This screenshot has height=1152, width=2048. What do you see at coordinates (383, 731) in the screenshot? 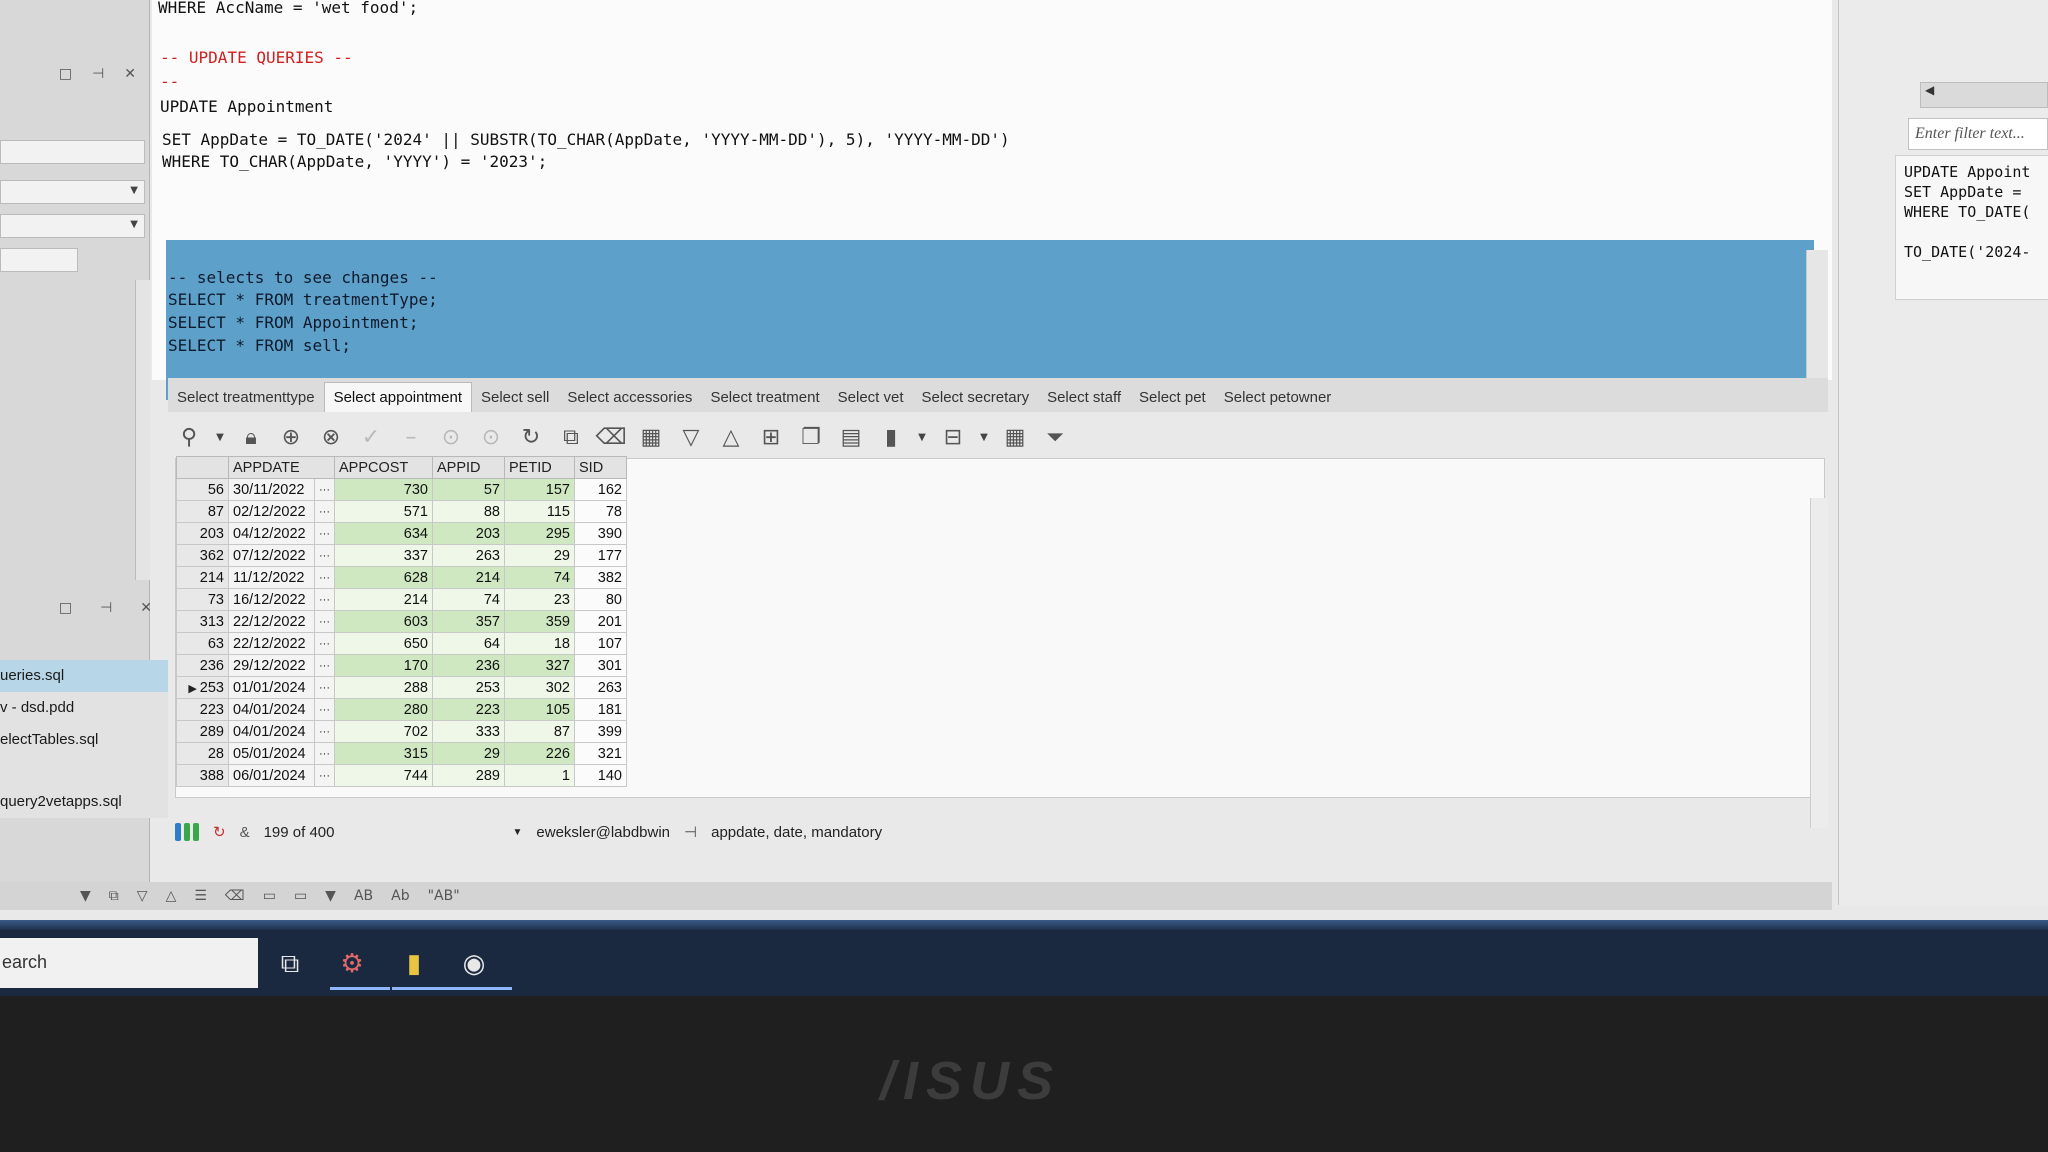
I see `cell-appcost: 702` at bounding box center [383, 731].